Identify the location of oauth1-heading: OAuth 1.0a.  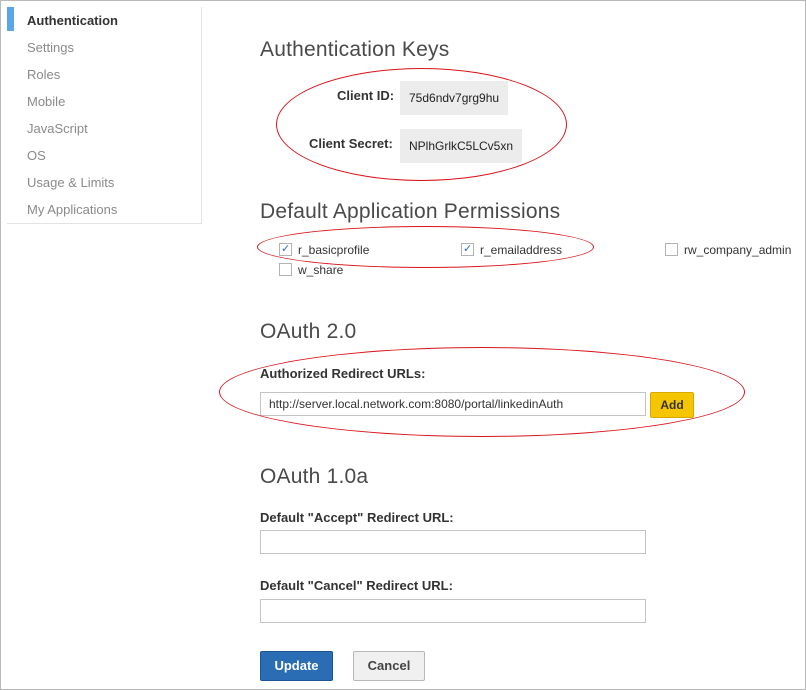
(314, 476).